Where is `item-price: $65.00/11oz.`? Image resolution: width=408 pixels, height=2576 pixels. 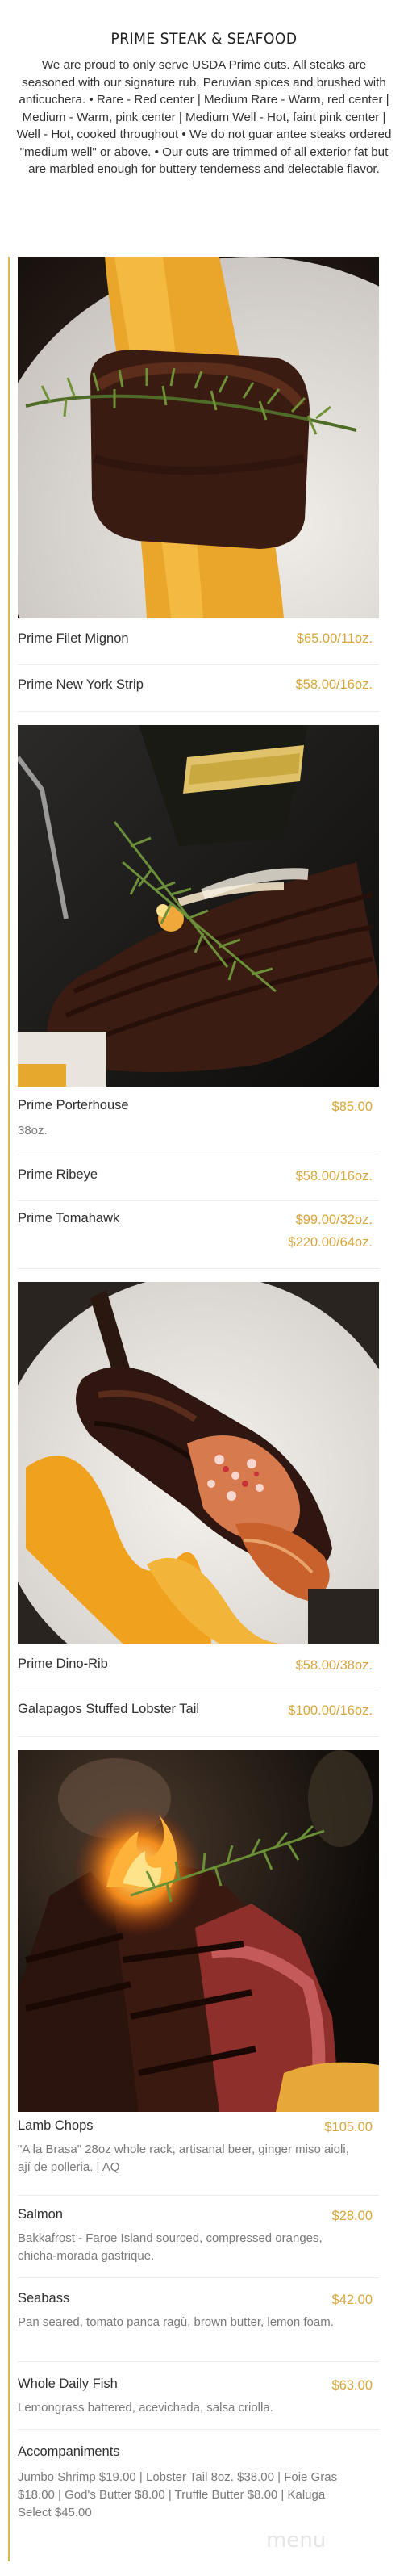
item-price: $65.00/11oz. is located at coordinates (334, 638).